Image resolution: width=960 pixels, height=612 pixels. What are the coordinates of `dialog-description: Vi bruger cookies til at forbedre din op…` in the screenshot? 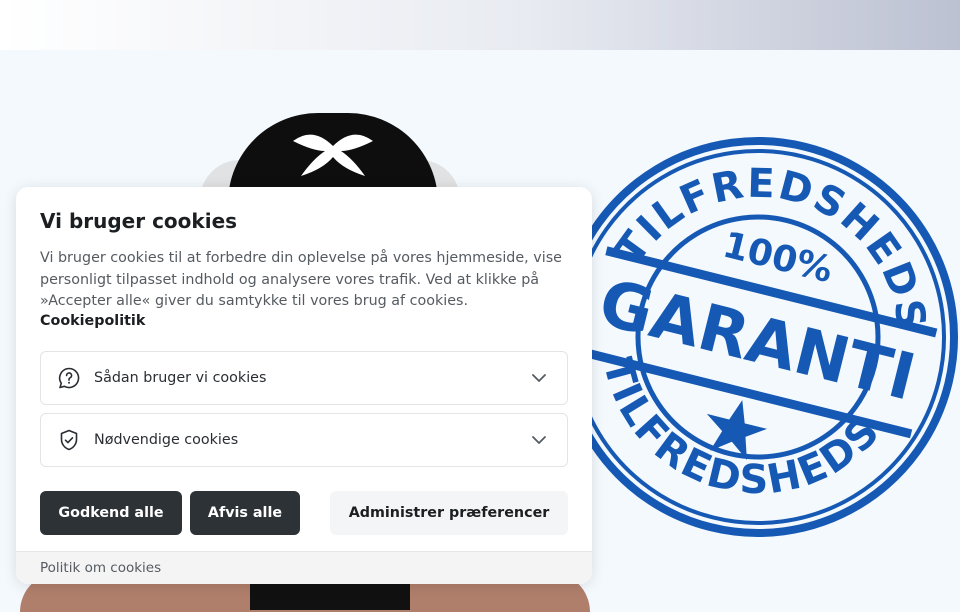 It's located at (301, 279).